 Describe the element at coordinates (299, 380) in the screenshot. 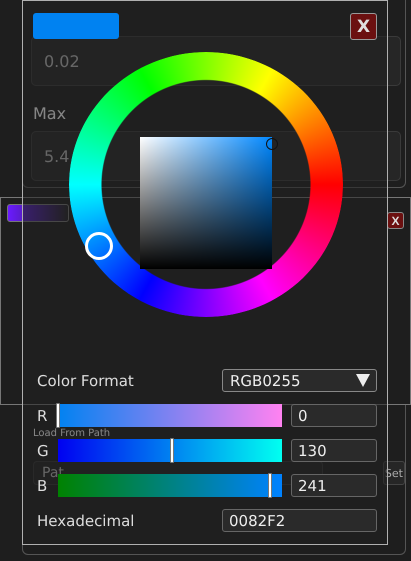

I see `color-format-dropdown: RGB0255` at that location.